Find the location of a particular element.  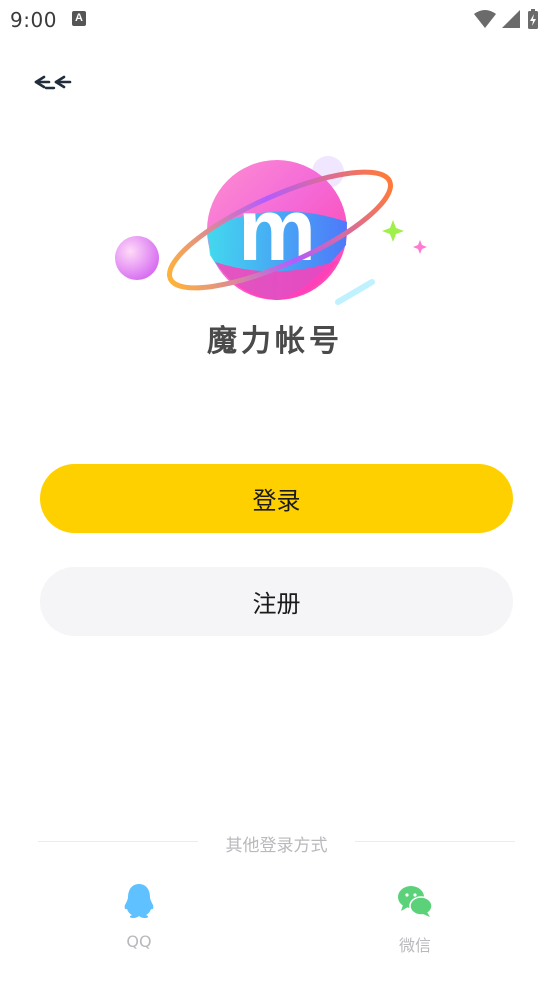

wechat-login-button: 微信 is located at coordinates (415, 922).